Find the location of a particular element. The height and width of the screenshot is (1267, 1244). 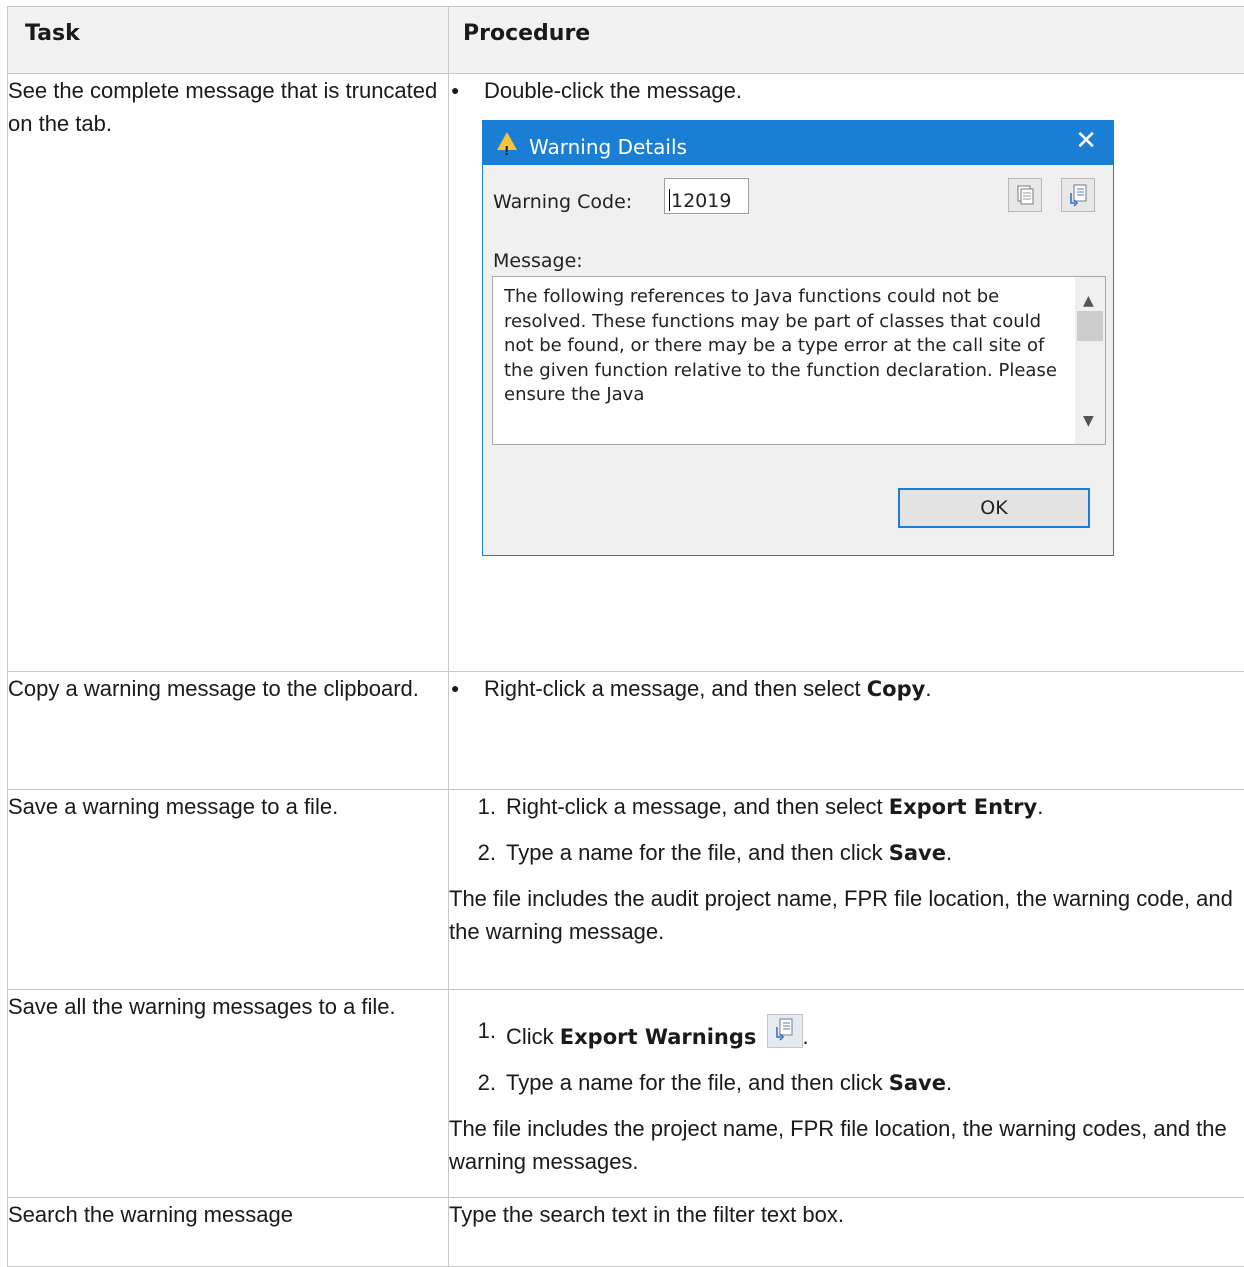

dialog-titlebar: ! Warning Details ✕ is located at coordinates (798, 143).